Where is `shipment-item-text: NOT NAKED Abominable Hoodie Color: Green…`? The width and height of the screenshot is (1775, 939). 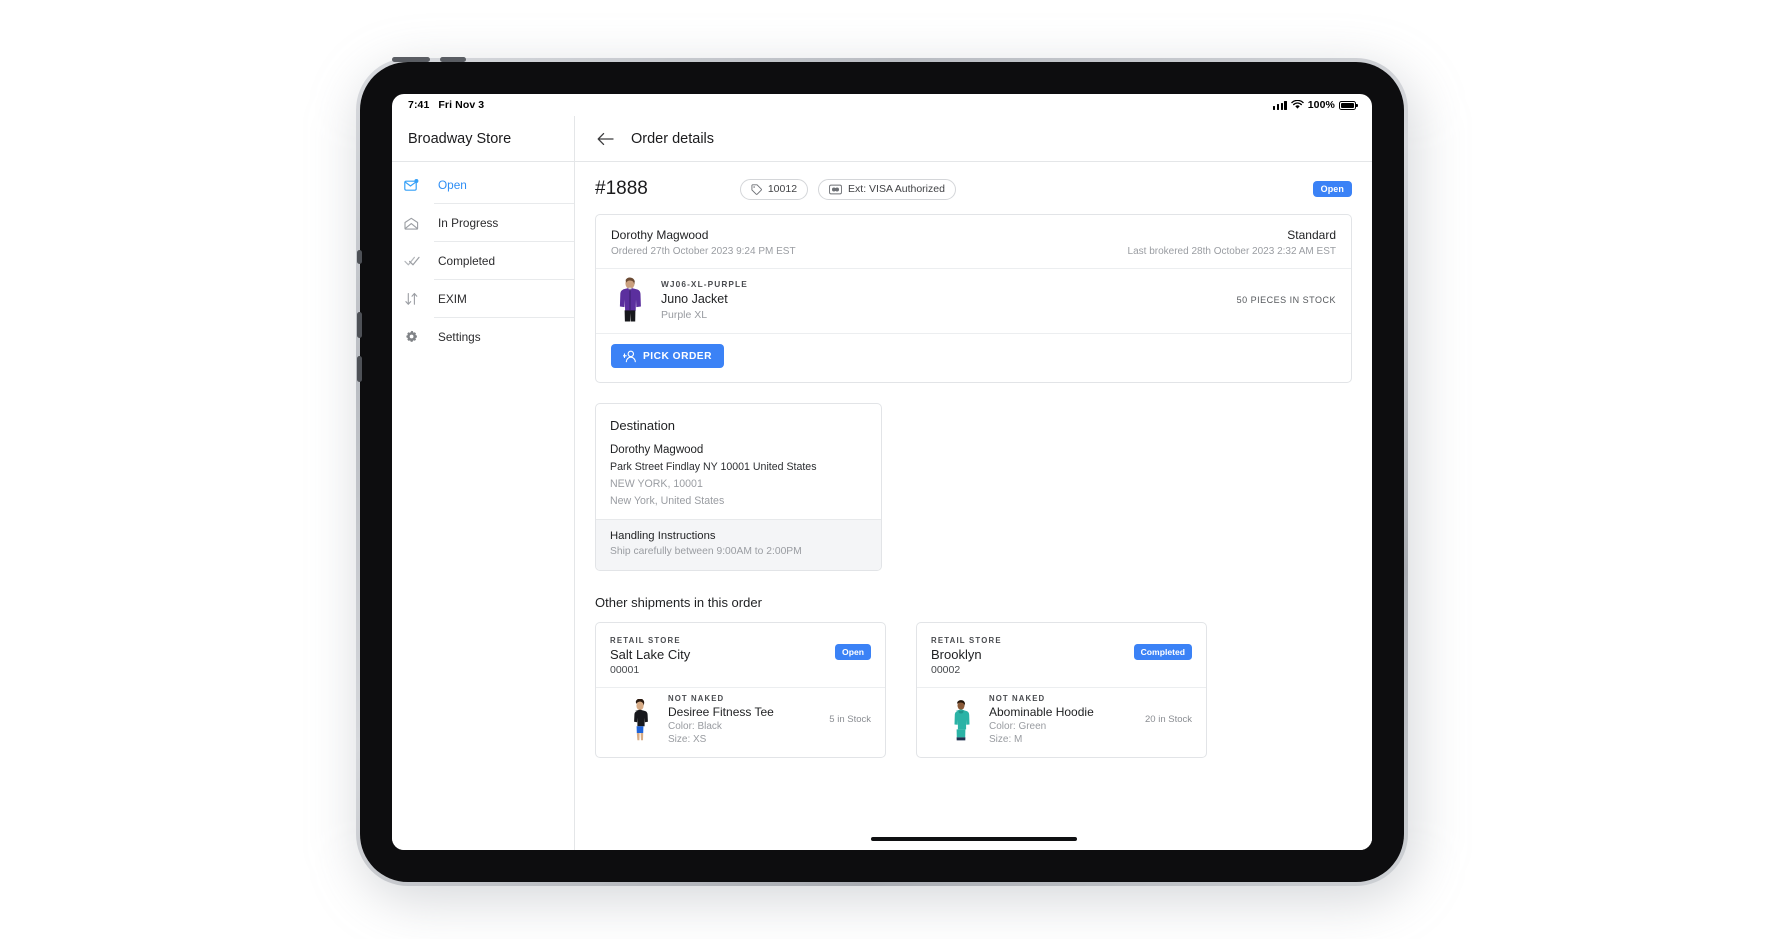
shipment-item-text: NOT NAKED Abominable Hoodie Color: Green… is located at coordinates (1041, 719).